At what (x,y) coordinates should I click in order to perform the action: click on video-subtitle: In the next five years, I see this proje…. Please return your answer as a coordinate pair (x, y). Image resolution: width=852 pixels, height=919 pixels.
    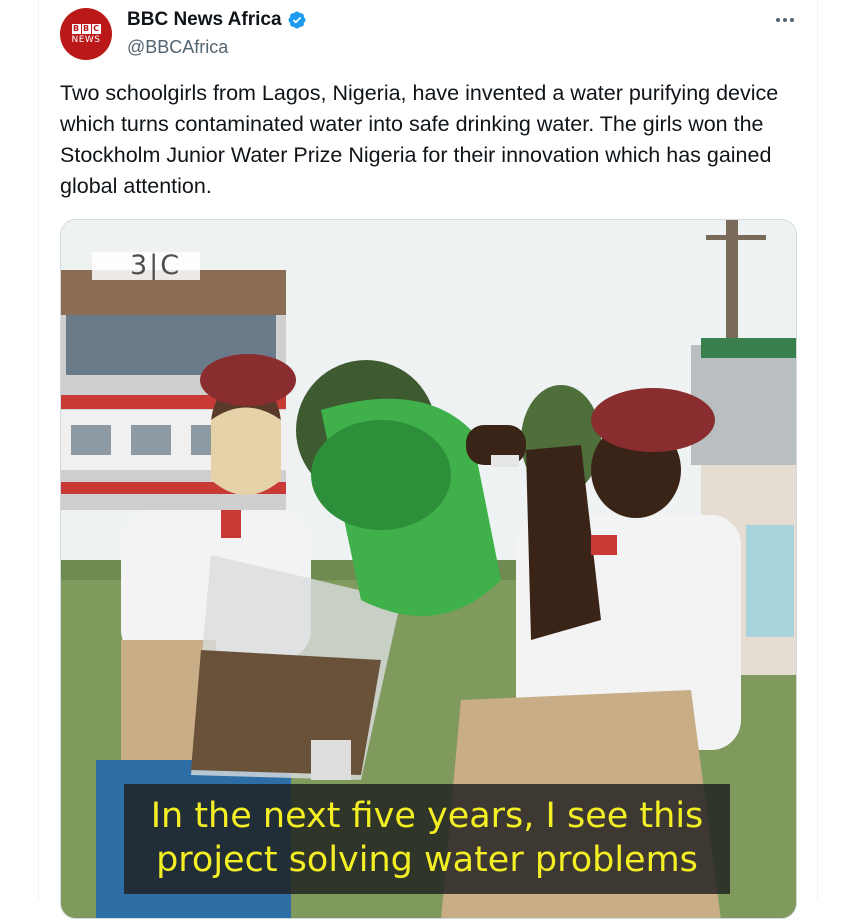
    Looking at the image, I should click on (427, 839).